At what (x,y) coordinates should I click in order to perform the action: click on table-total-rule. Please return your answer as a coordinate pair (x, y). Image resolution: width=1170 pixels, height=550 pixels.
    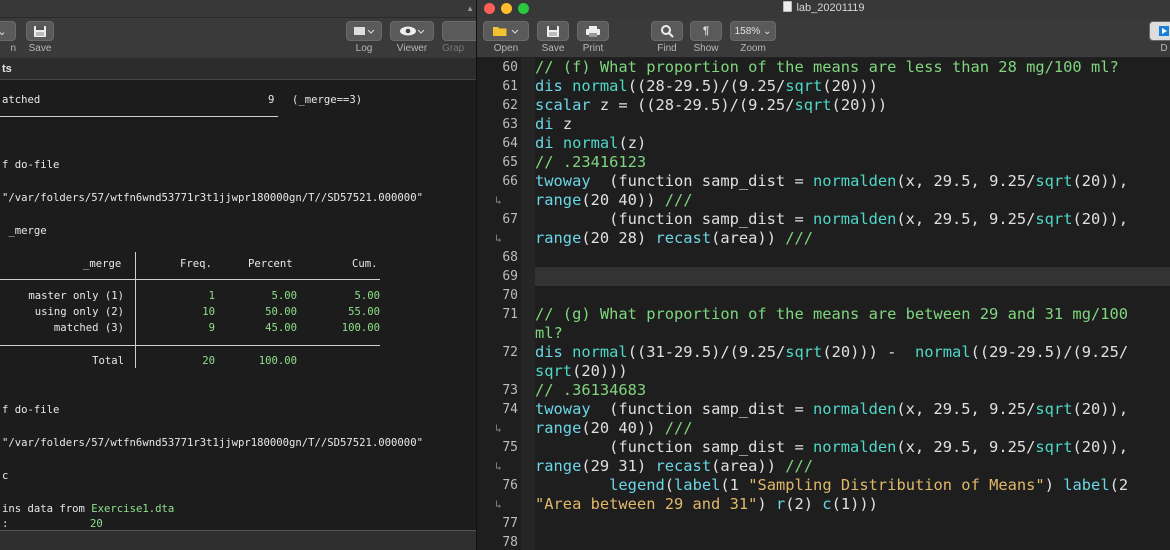
    Looking at the image, I should click on (190, 345).